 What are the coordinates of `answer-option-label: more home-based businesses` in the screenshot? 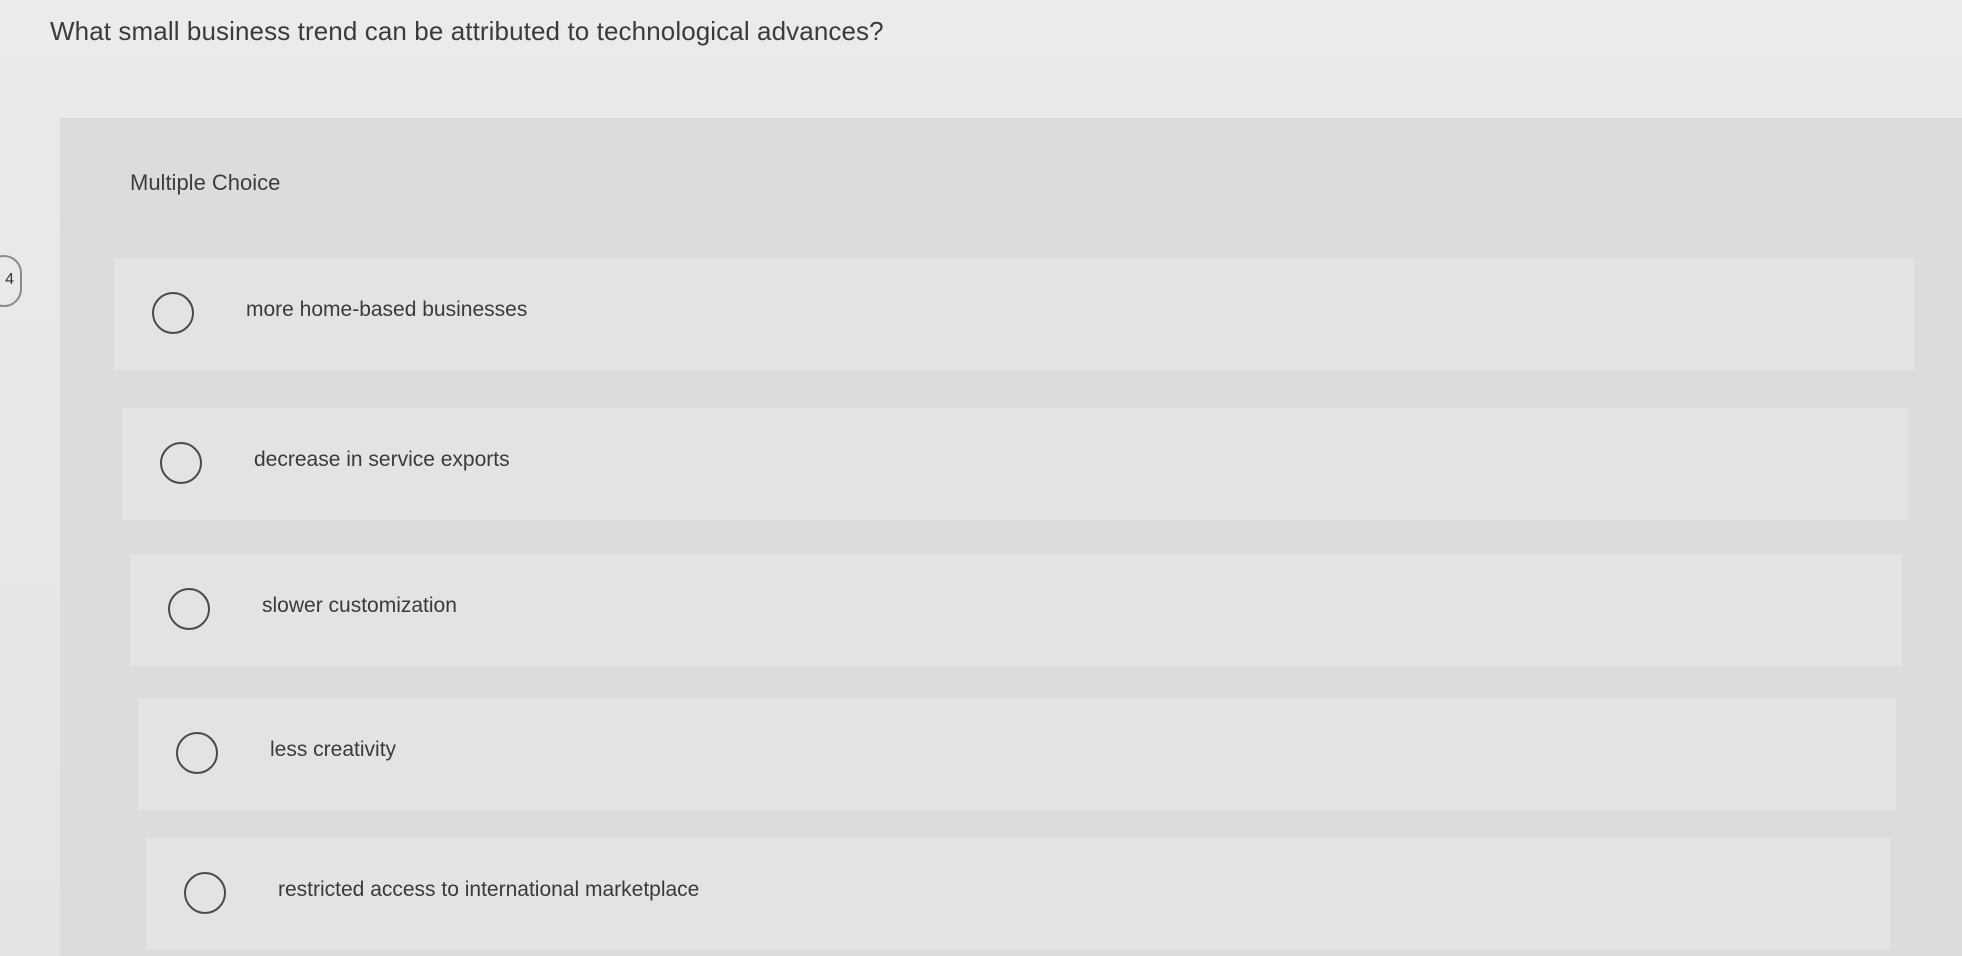 It's located at (387, 309).